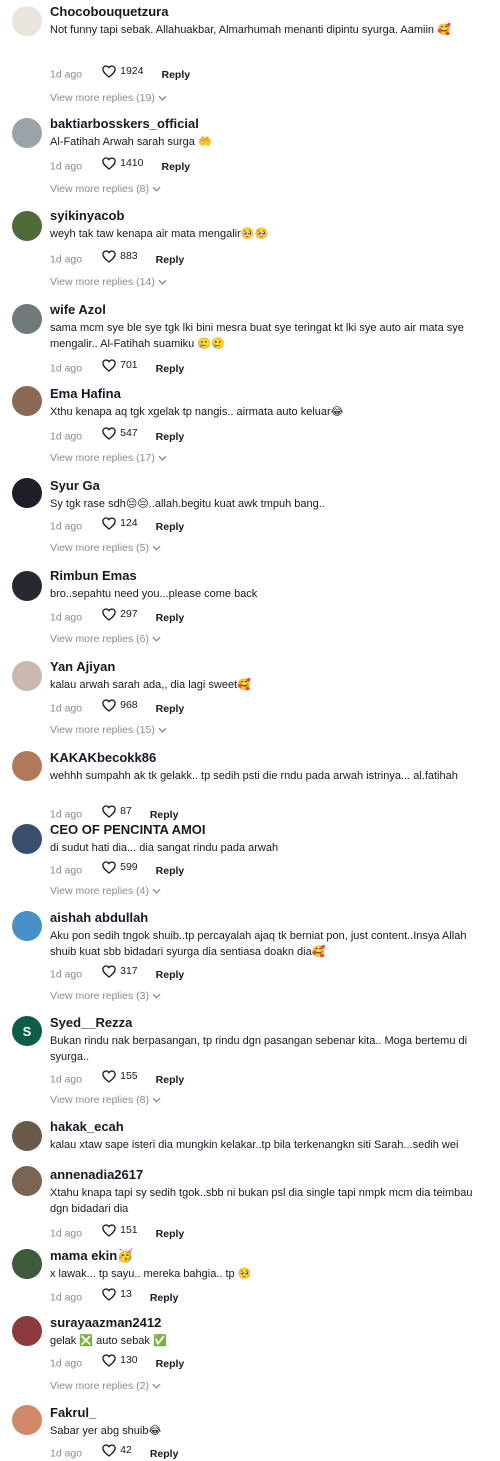 This screenshot has height=1461, width=500. What do you see at coordinates (96, 1174) in the screenshot?
I see `comment-username: annenadia2617` at bounding box center [96, 1174].